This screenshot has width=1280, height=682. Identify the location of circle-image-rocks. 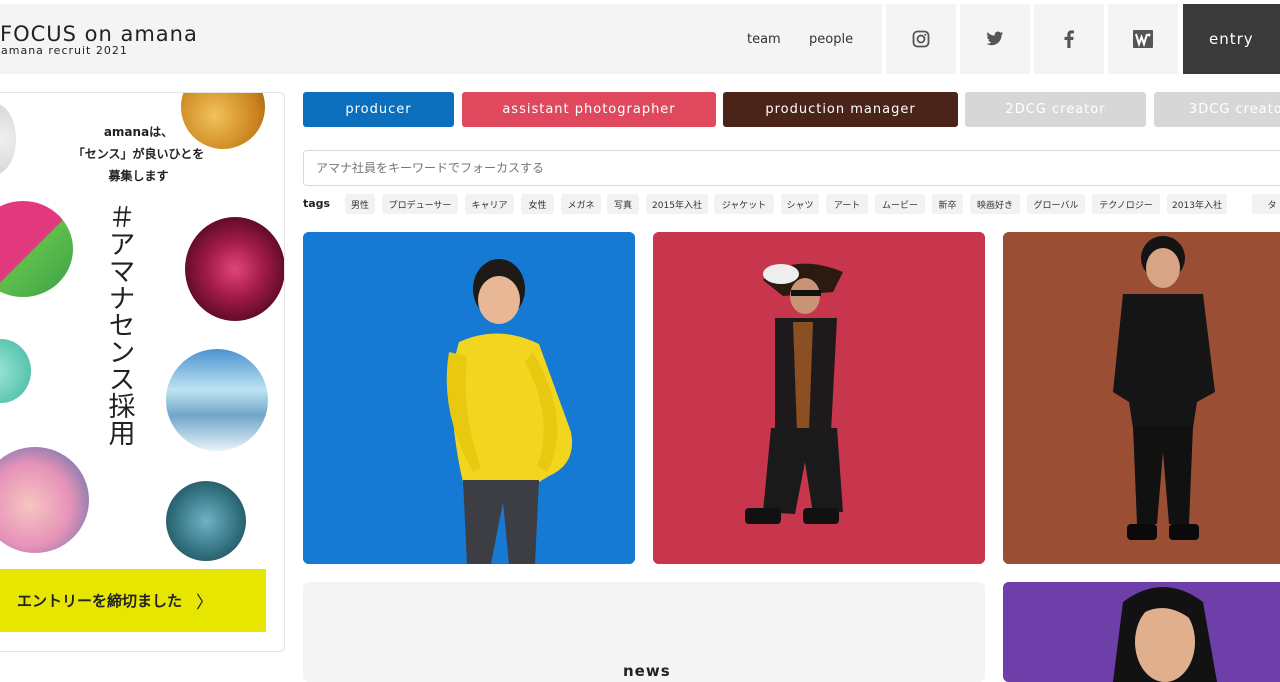
(206, 521).